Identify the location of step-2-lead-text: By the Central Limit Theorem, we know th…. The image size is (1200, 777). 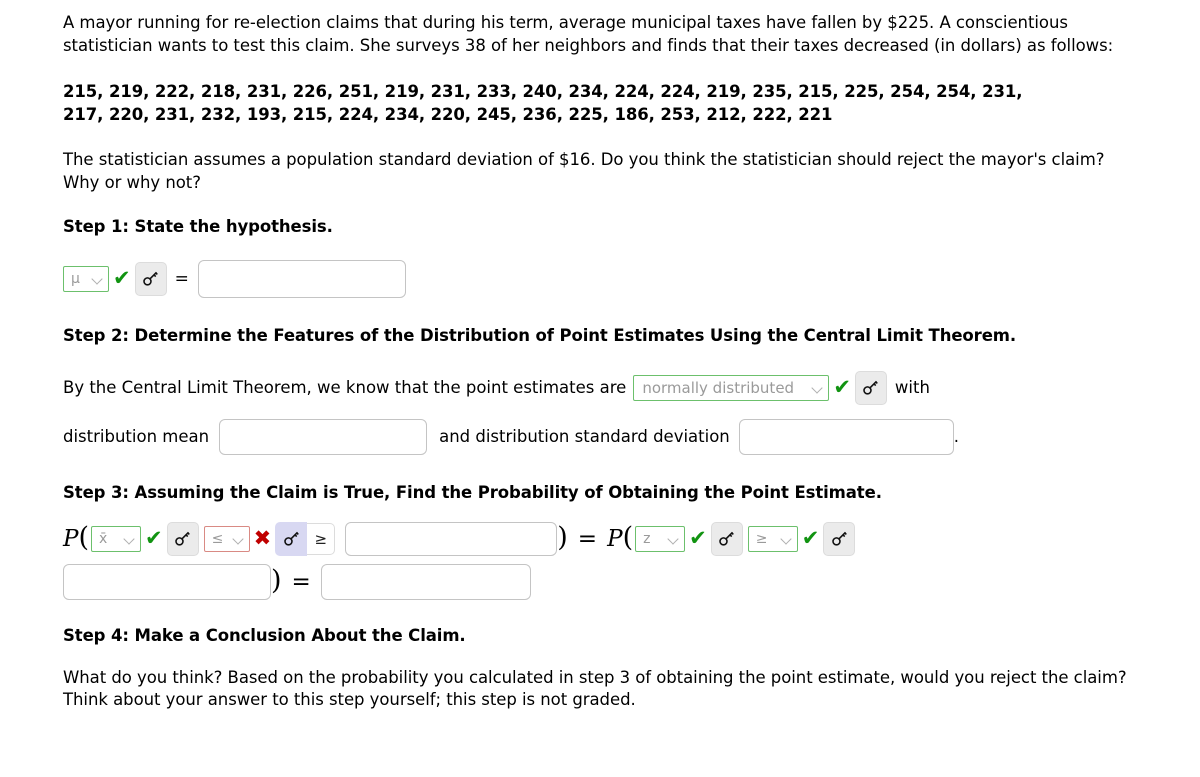
(345, 388).